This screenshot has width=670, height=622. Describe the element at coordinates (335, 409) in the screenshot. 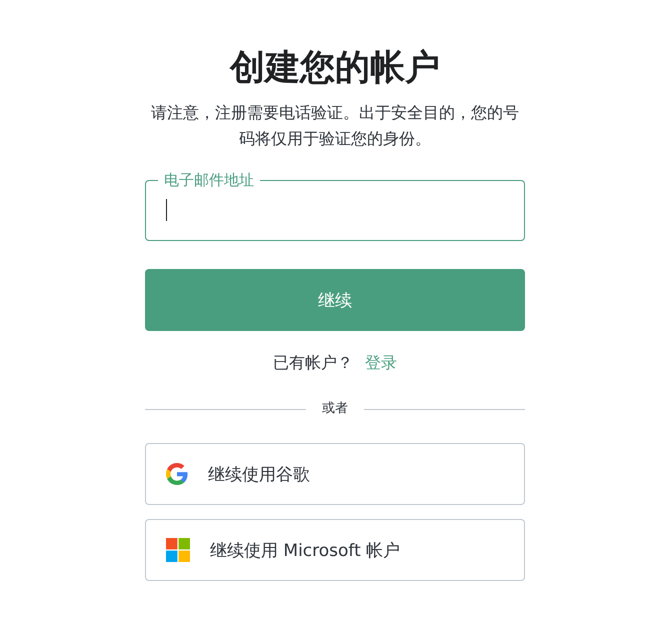

I see `divider-label: 或者` at that location.